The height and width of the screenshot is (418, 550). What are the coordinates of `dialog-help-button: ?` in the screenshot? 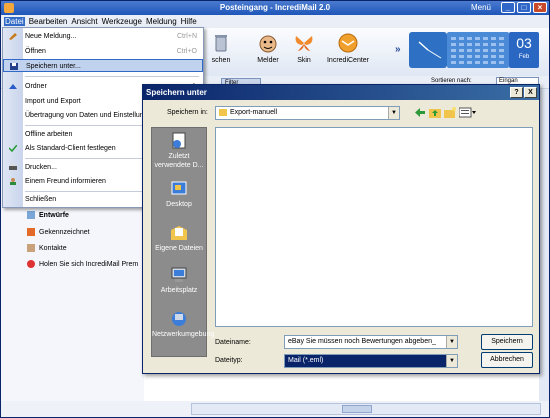 It's located at (516, 92).